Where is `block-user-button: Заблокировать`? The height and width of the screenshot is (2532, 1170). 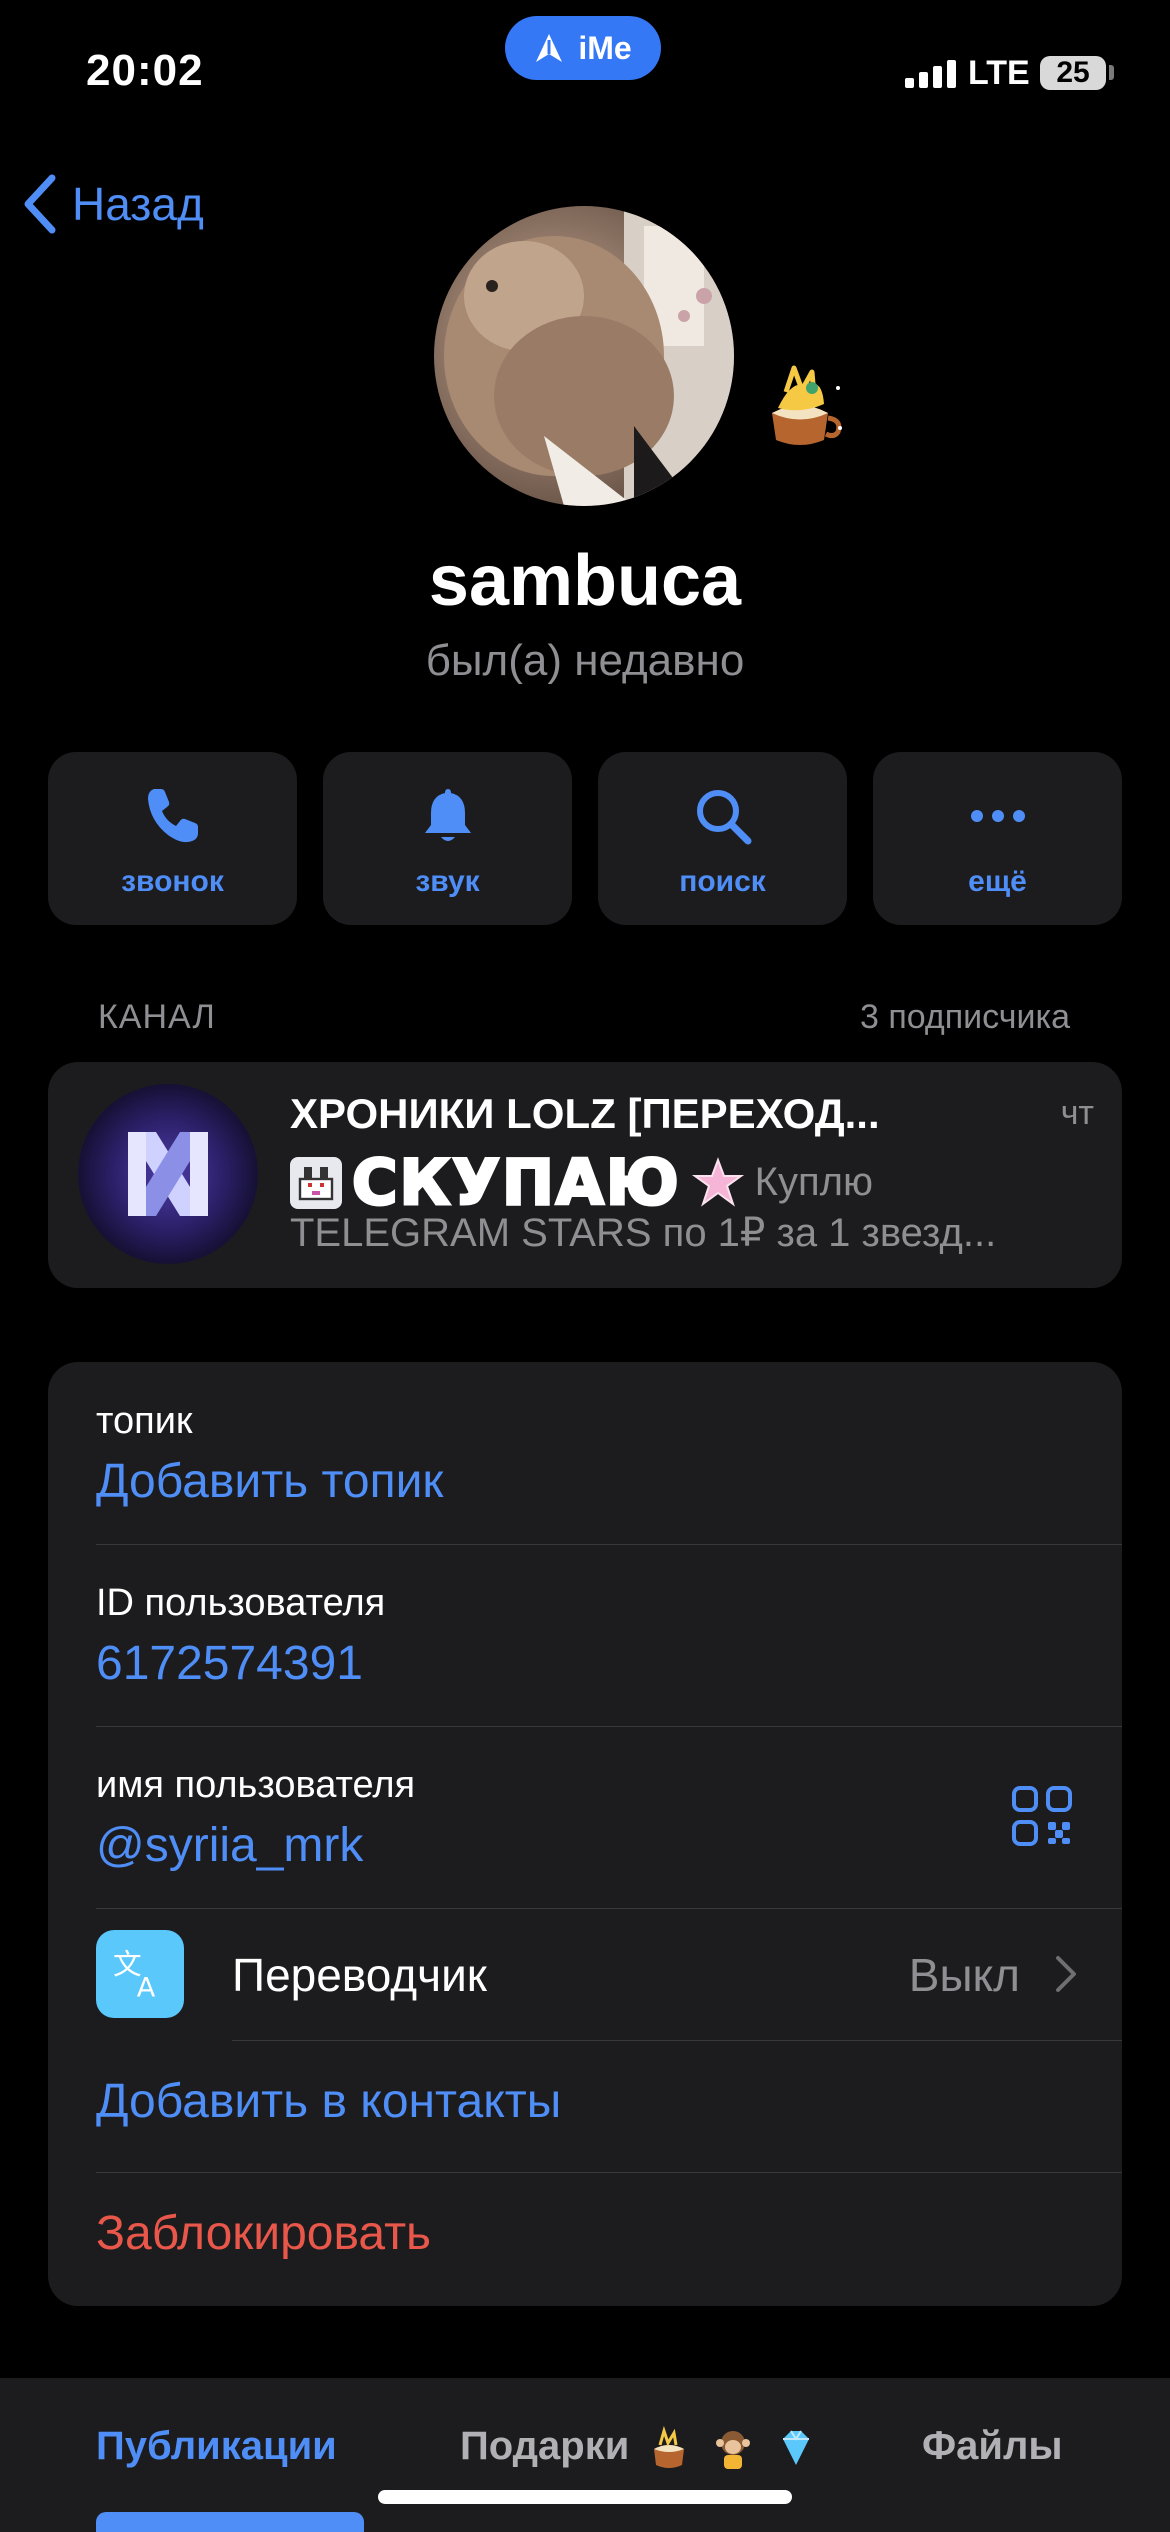 block-user-button: Заблокировать is located at coordinates (263, 2233).